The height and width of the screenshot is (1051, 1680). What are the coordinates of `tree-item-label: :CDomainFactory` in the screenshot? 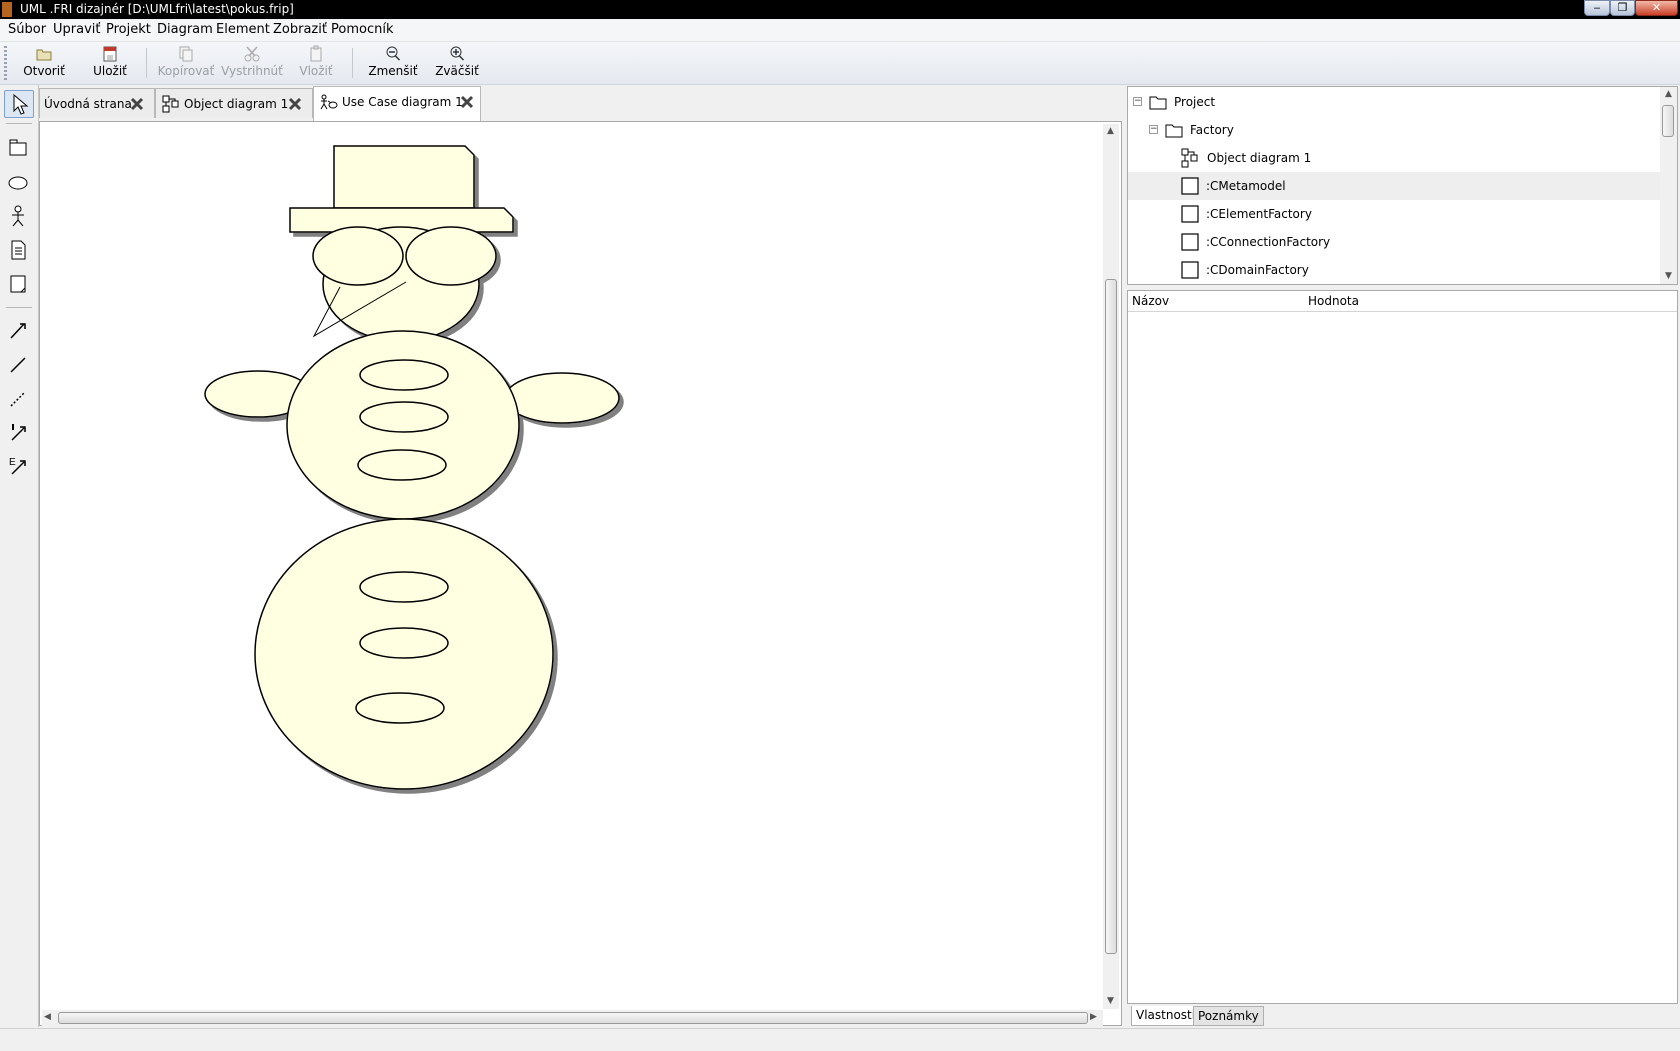 It's located at (1257, 270).